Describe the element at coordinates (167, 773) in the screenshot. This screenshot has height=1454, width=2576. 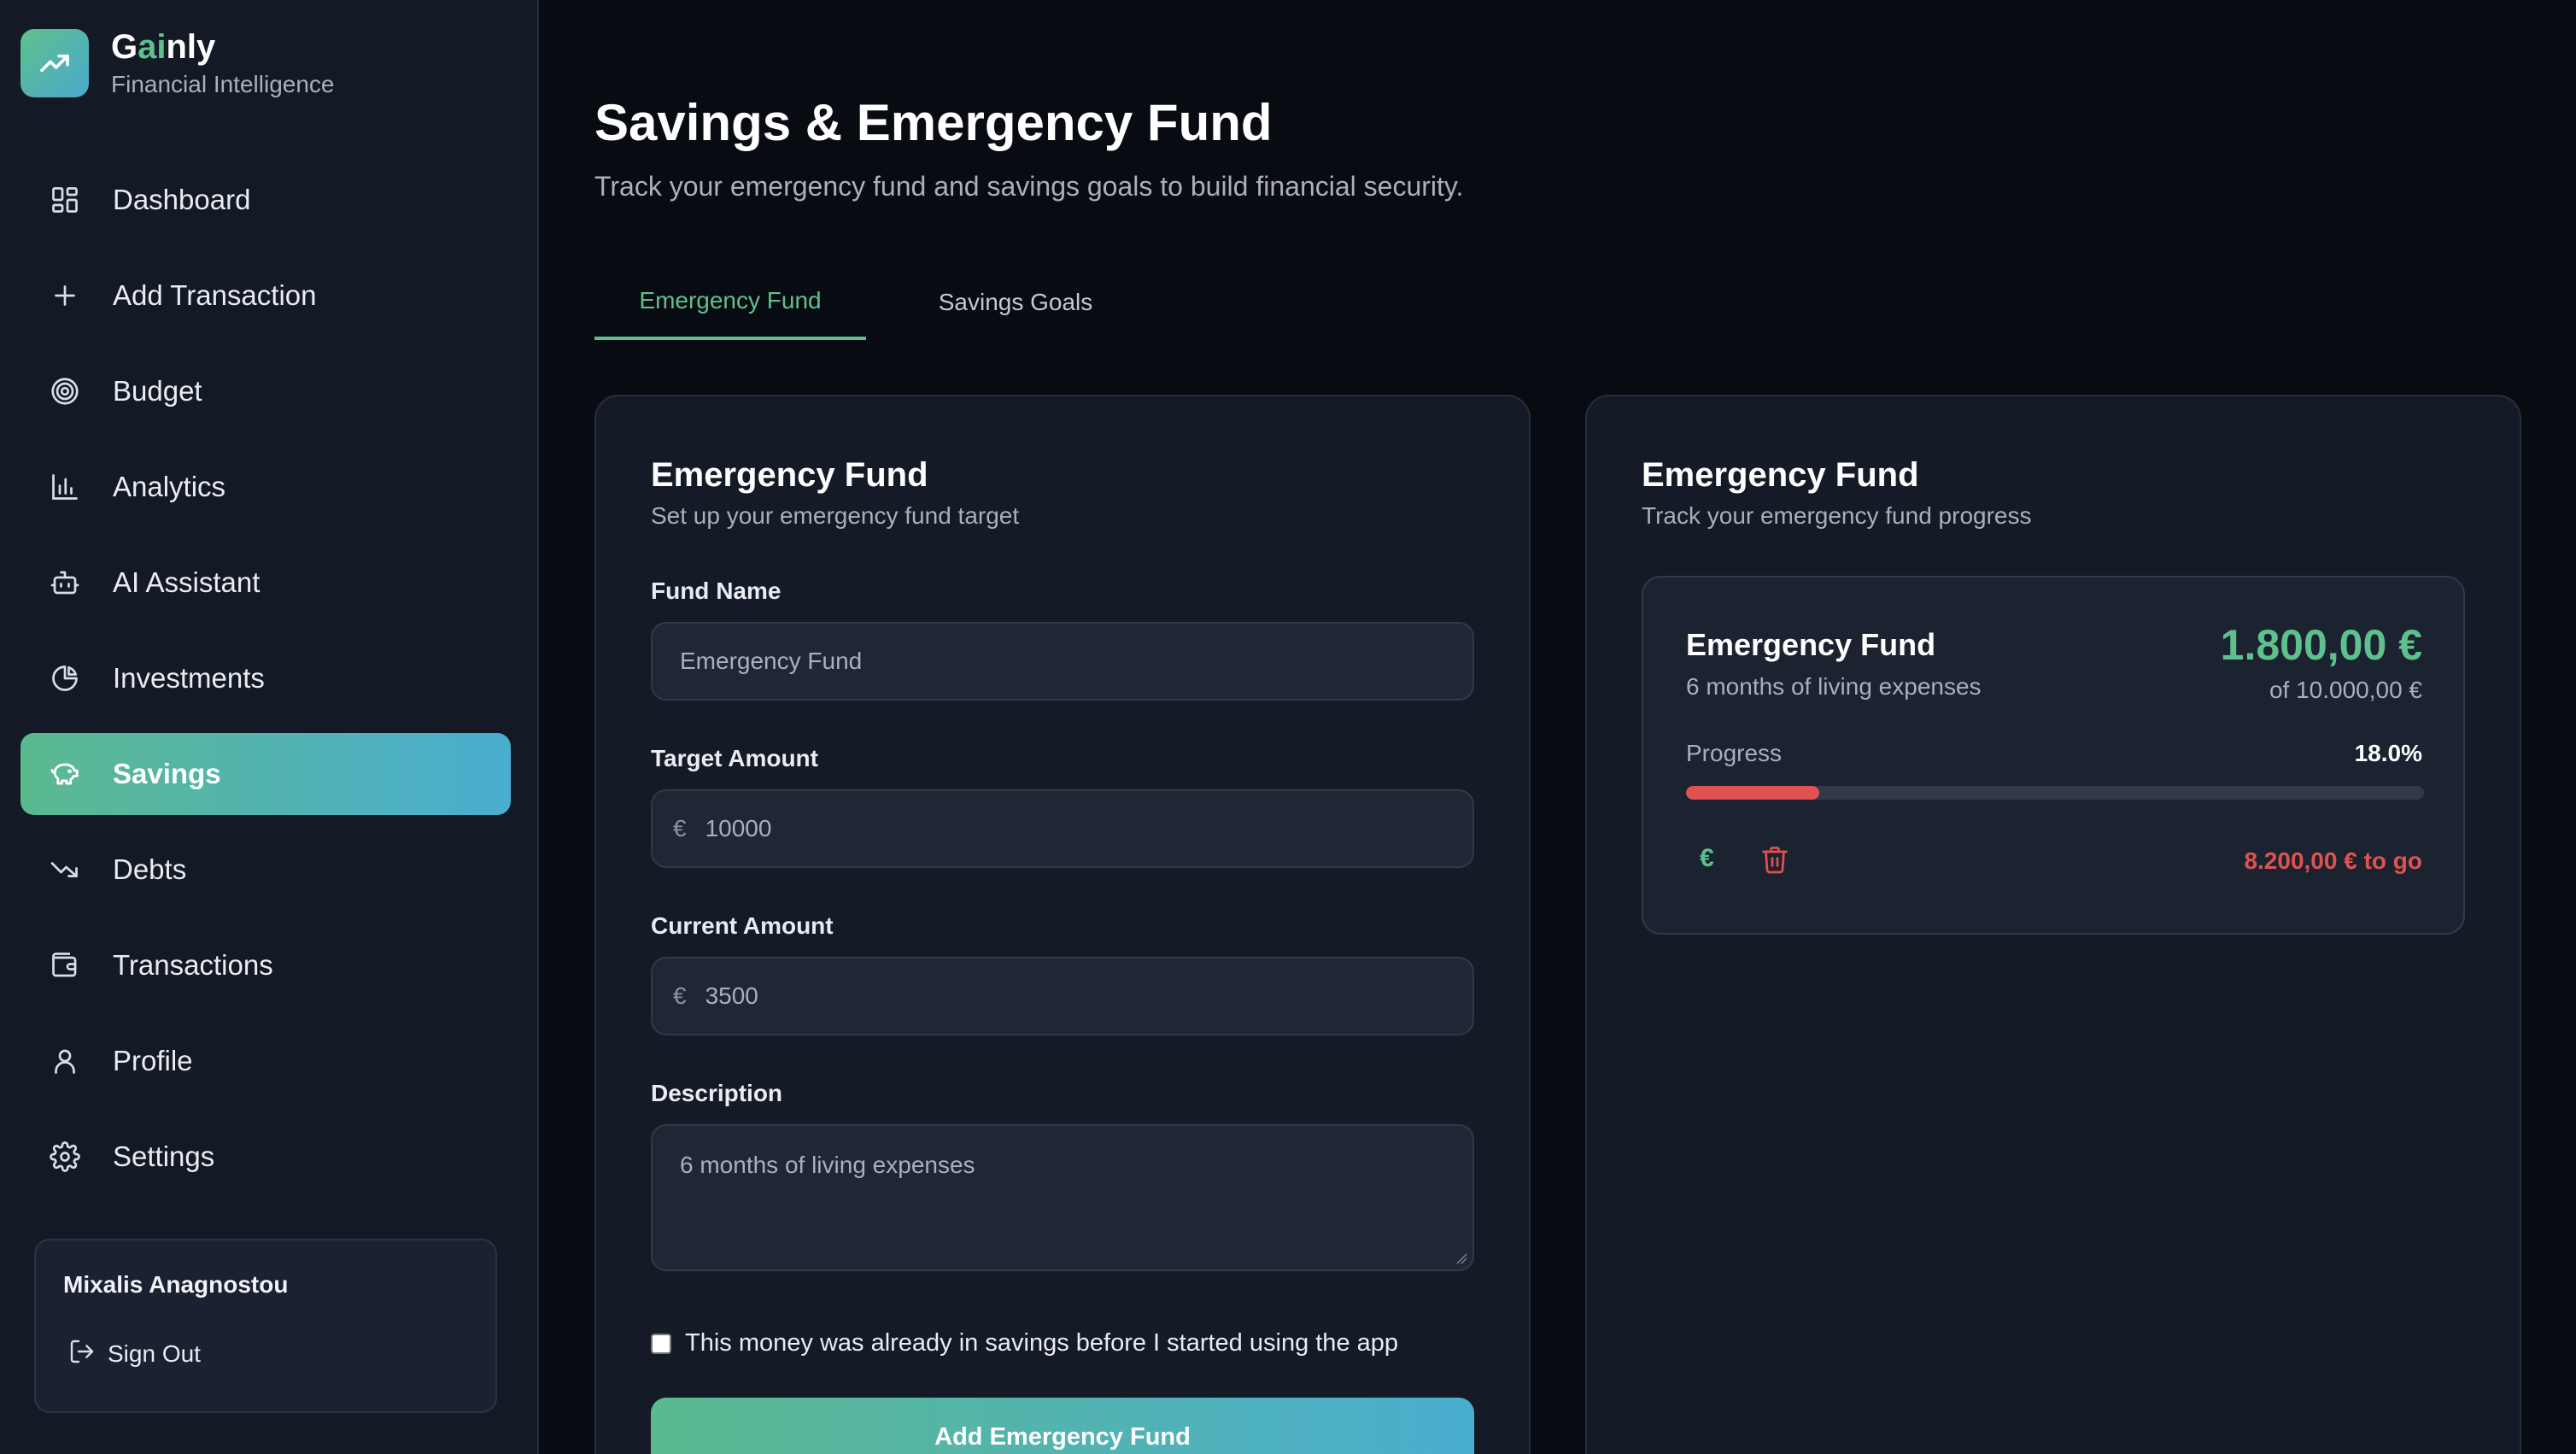
I see `sidebar-item-label: Savings` at that location.